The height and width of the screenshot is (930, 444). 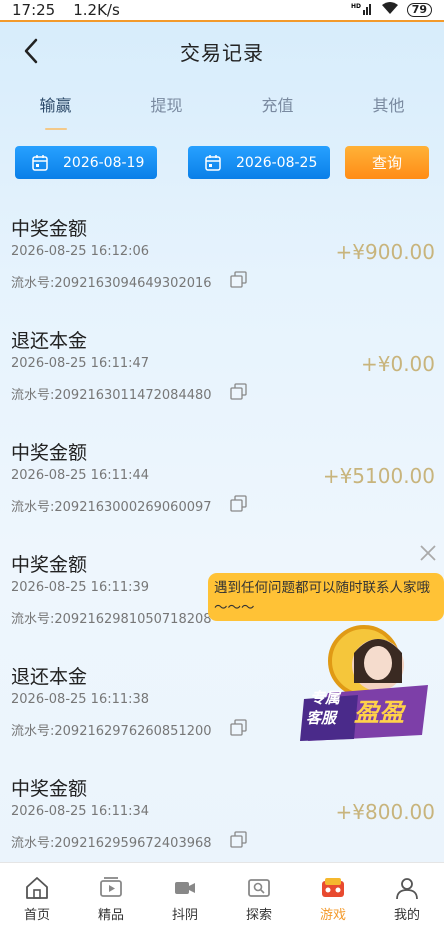 What do you see at coordinates (419, 10) in the screenshot?
I see `battery-icon: 79` at bounding box center [419, 10].